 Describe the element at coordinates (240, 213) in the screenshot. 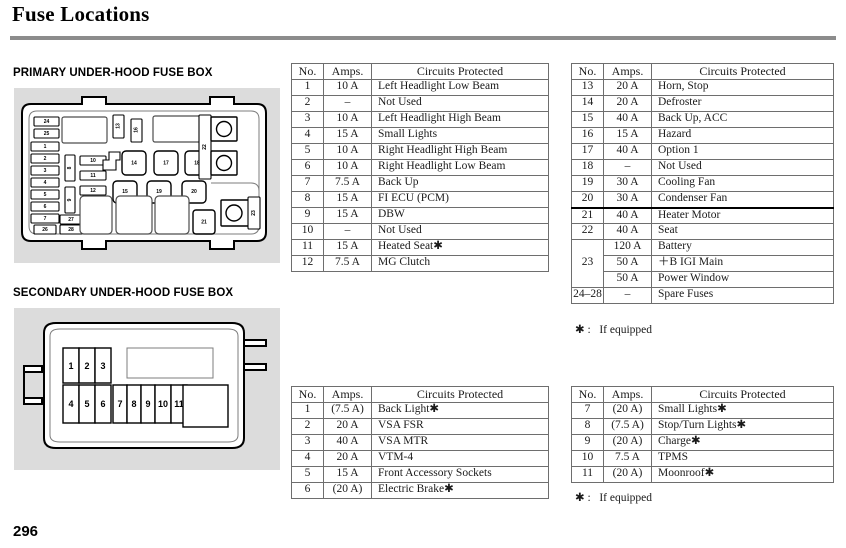

I see `primary-main-fuse-23: 23` at that location.